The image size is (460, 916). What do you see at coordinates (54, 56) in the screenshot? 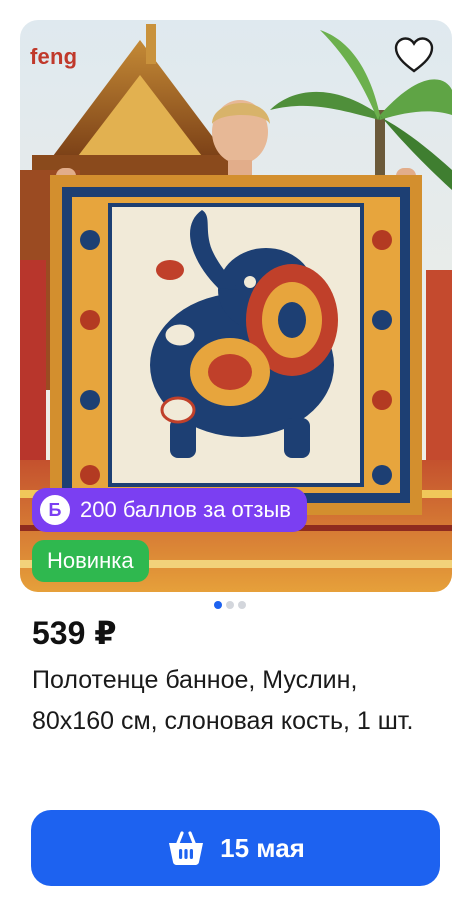
I see `brand-label: feng` at bounding box center [54, 56].